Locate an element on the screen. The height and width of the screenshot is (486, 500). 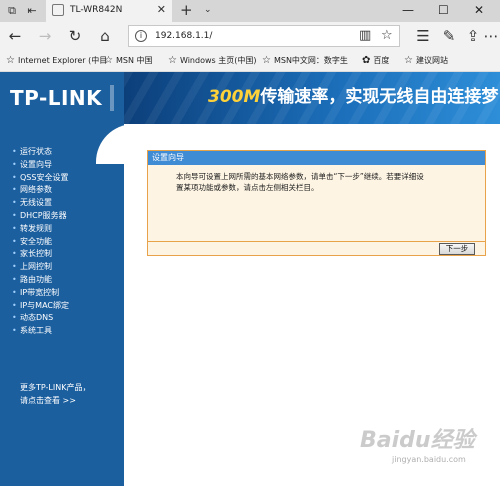
new-tab-icon: + is located at coordinates (186, 10).